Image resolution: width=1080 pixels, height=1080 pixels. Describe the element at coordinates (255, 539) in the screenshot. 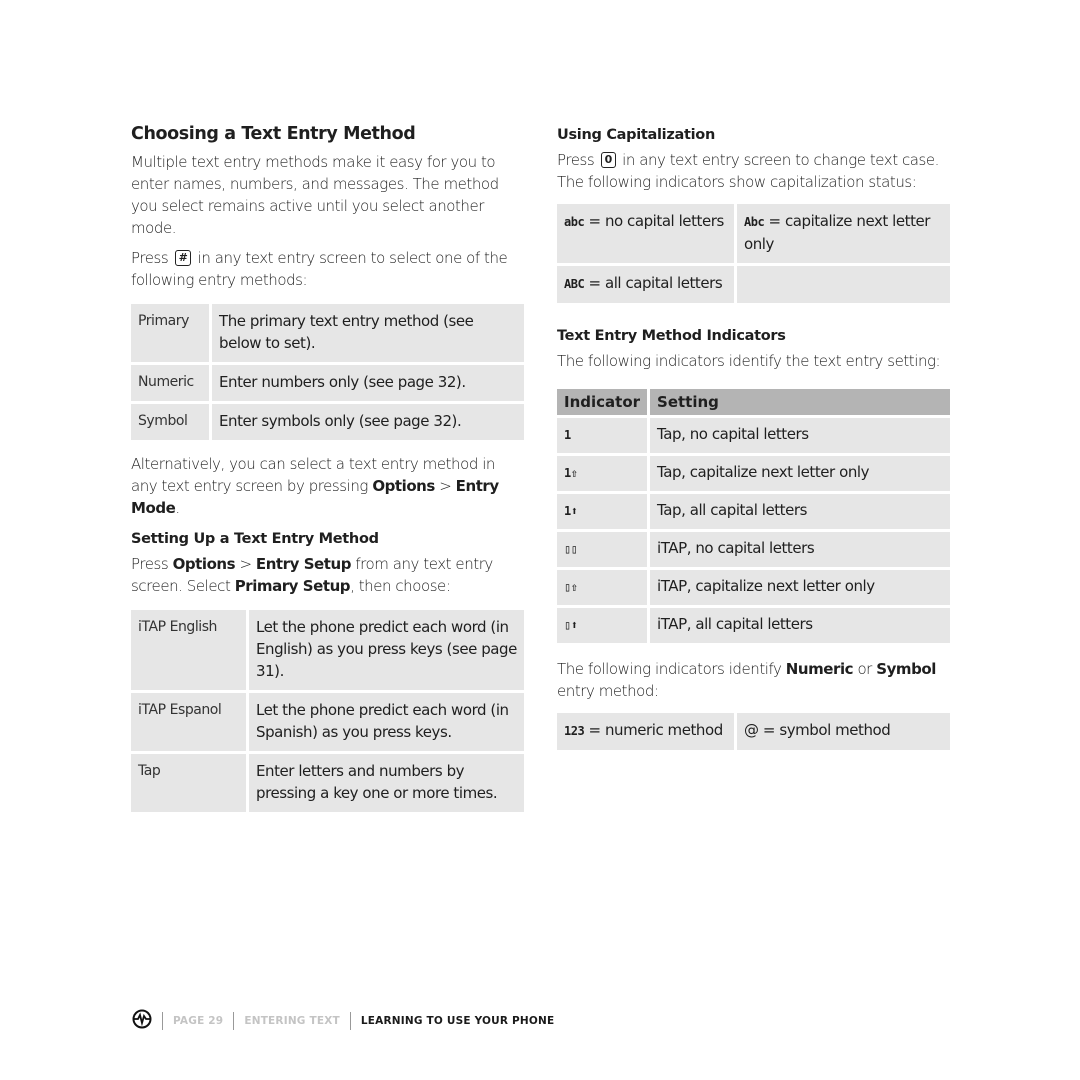

I see `setup-title: Setting Up a Text Entry Method` at that location.